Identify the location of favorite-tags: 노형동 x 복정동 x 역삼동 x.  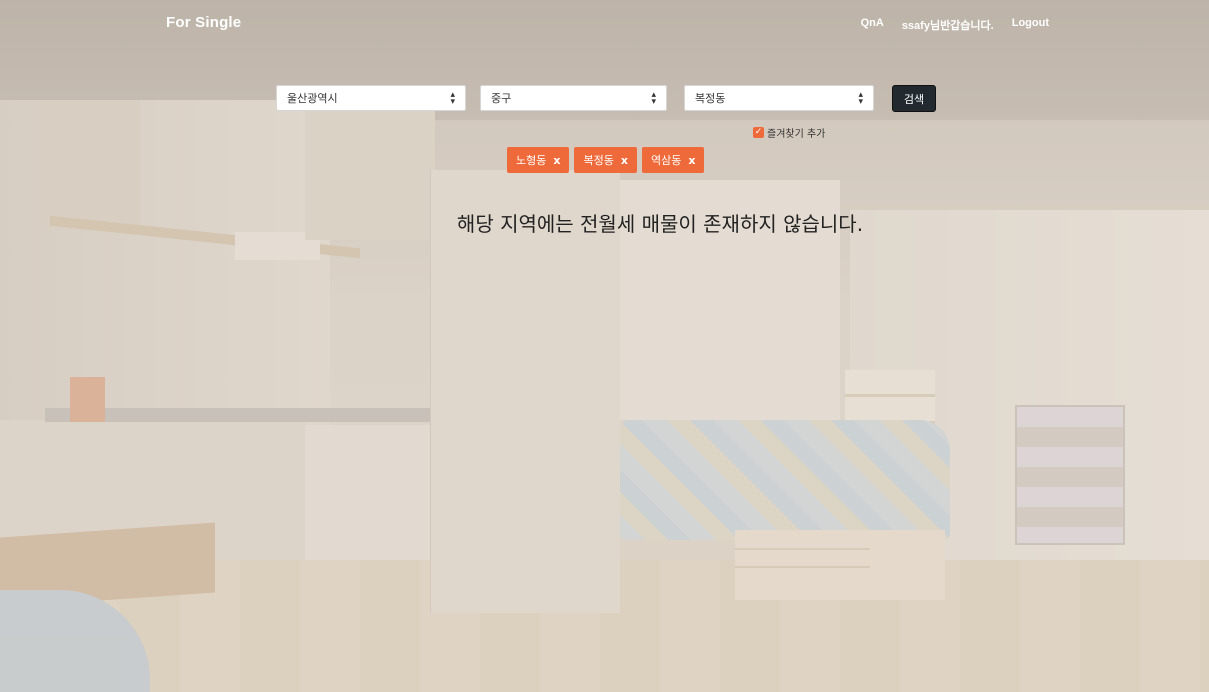
(606, 160).